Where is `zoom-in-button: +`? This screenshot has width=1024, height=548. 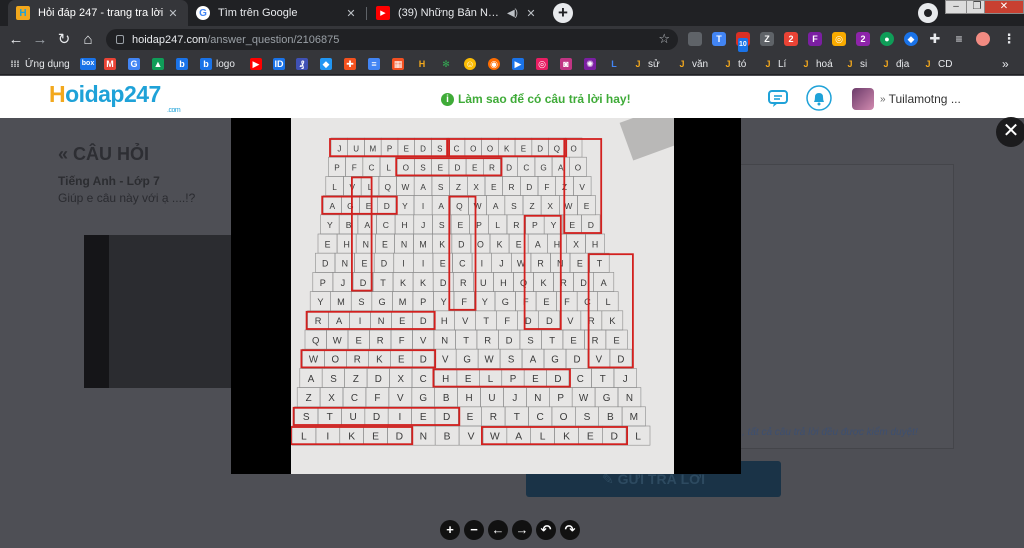 zoom-in-button: + is located at coordinates (450, 530).